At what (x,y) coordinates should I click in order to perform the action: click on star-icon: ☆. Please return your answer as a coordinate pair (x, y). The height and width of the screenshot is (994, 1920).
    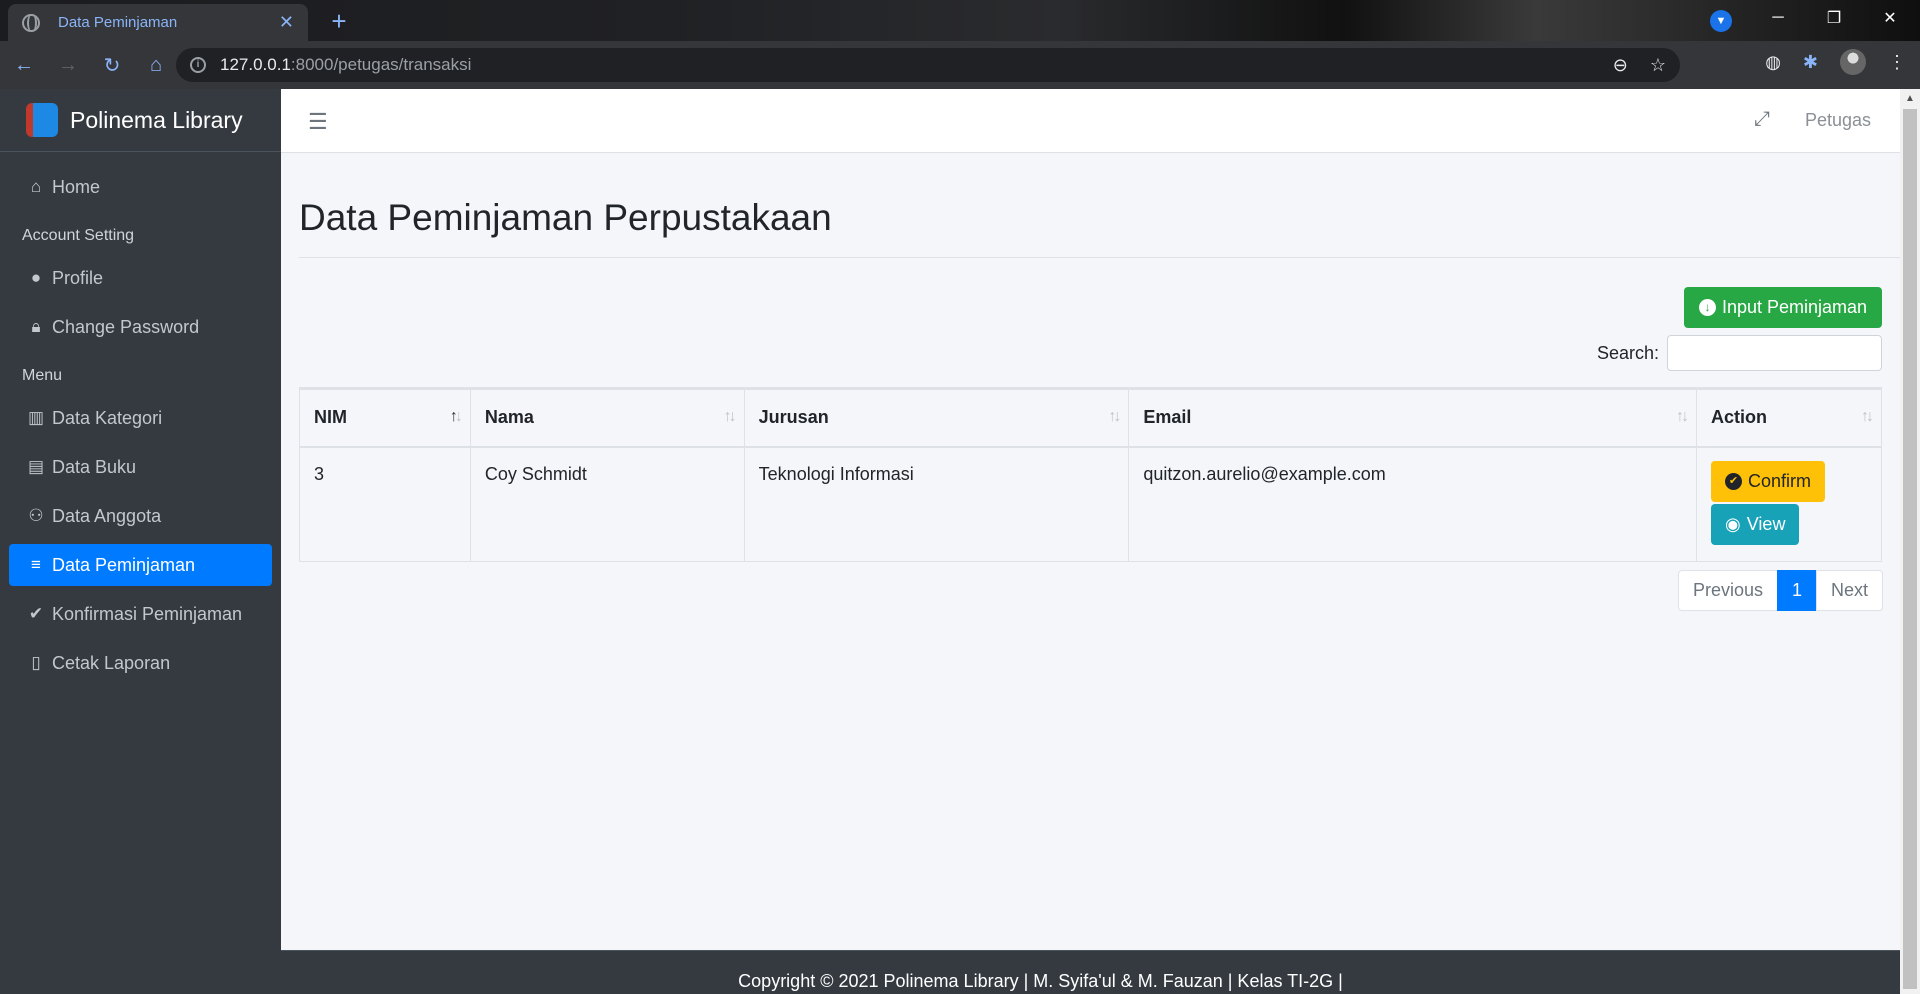
    Looking at the image, I should click on (1658, 65).